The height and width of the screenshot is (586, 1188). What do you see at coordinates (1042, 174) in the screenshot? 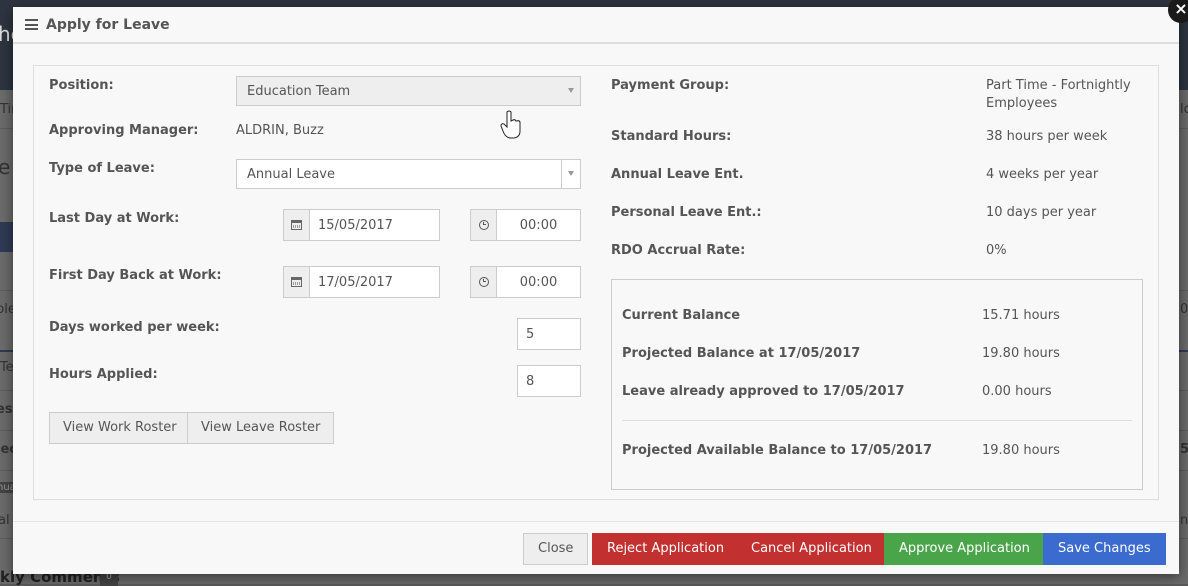
I see `annual-leave-ent-value: 4 weeks per year` at bounding box center [1042, 174].